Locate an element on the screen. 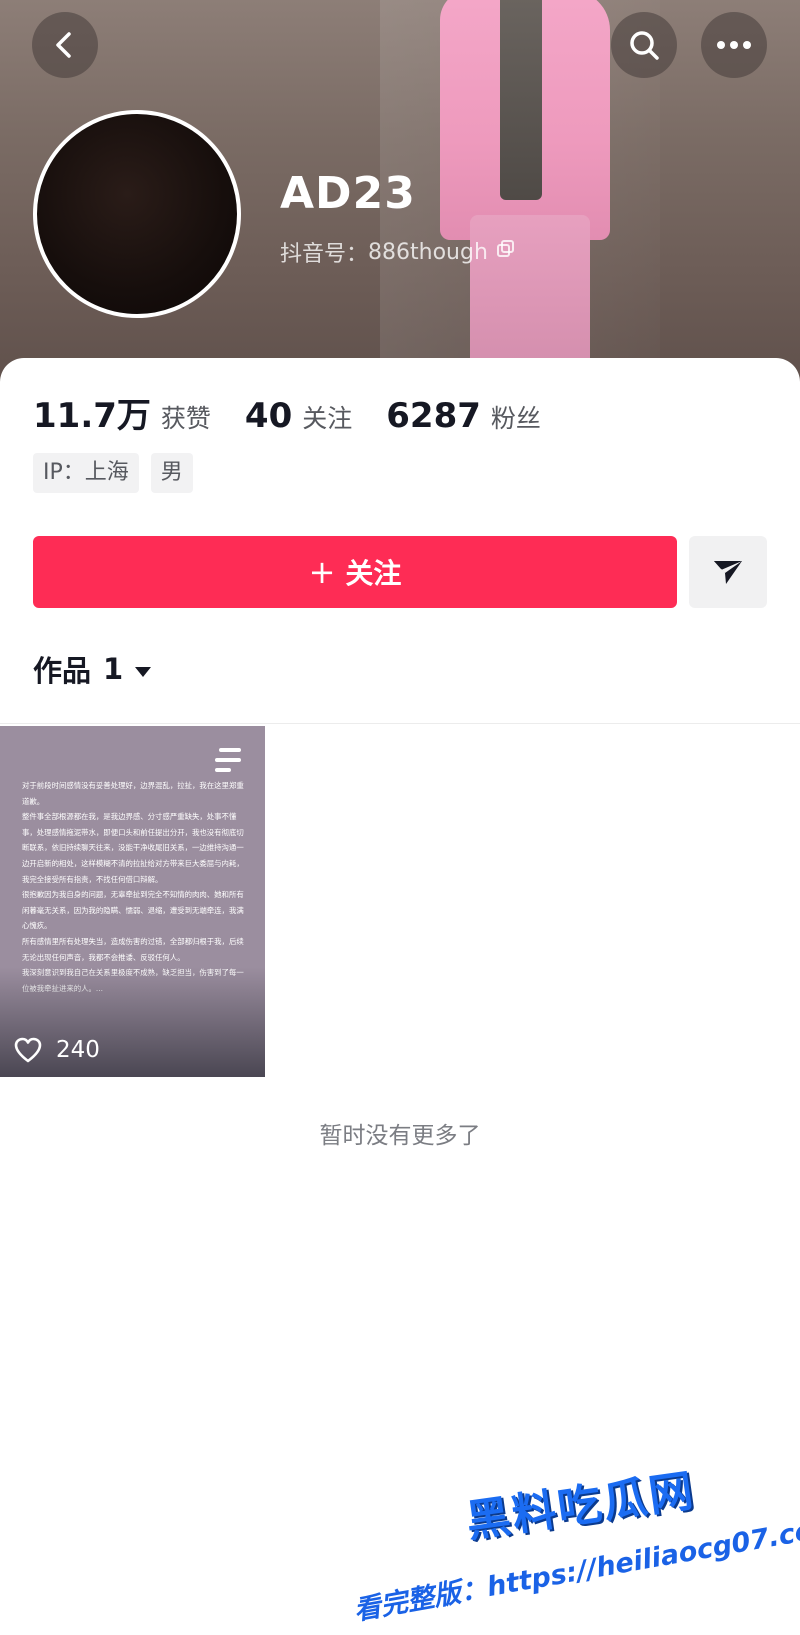 This screenshot has width=800, height=1635. avatar is located at coordinates (137, 214).